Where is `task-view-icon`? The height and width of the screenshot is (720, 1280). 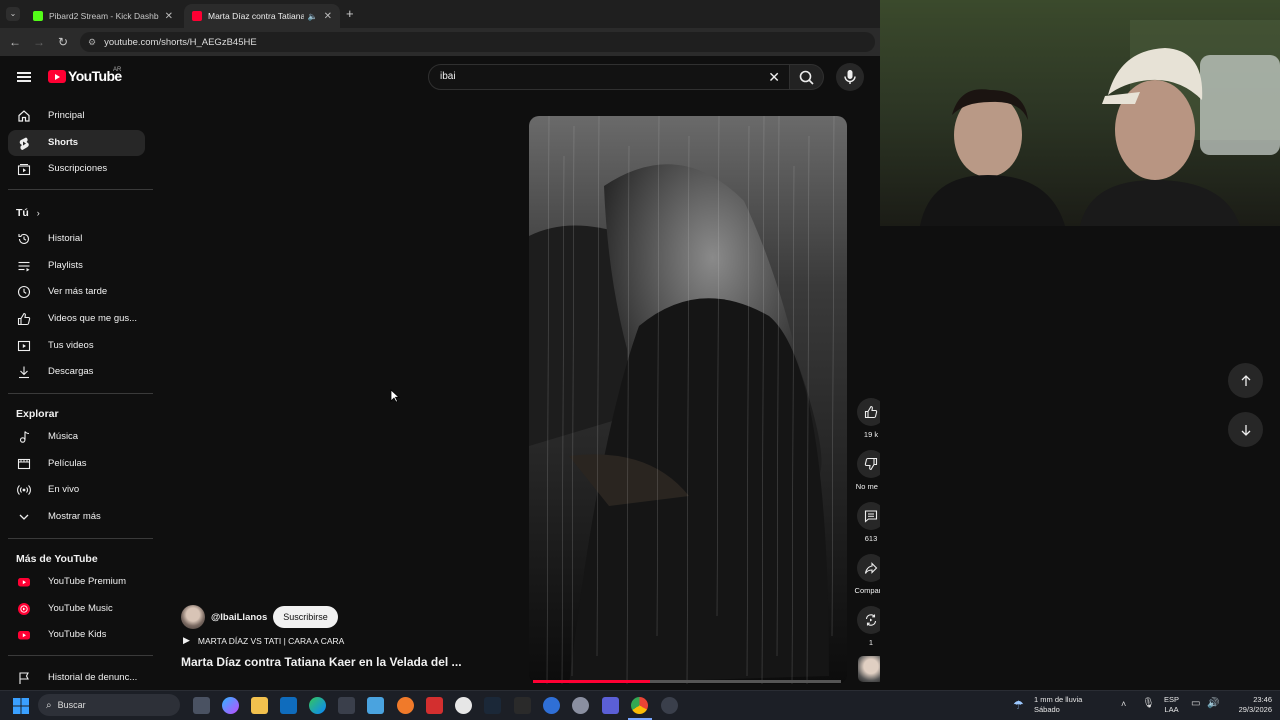 task-view-icon is located at coordinates (201, 705).